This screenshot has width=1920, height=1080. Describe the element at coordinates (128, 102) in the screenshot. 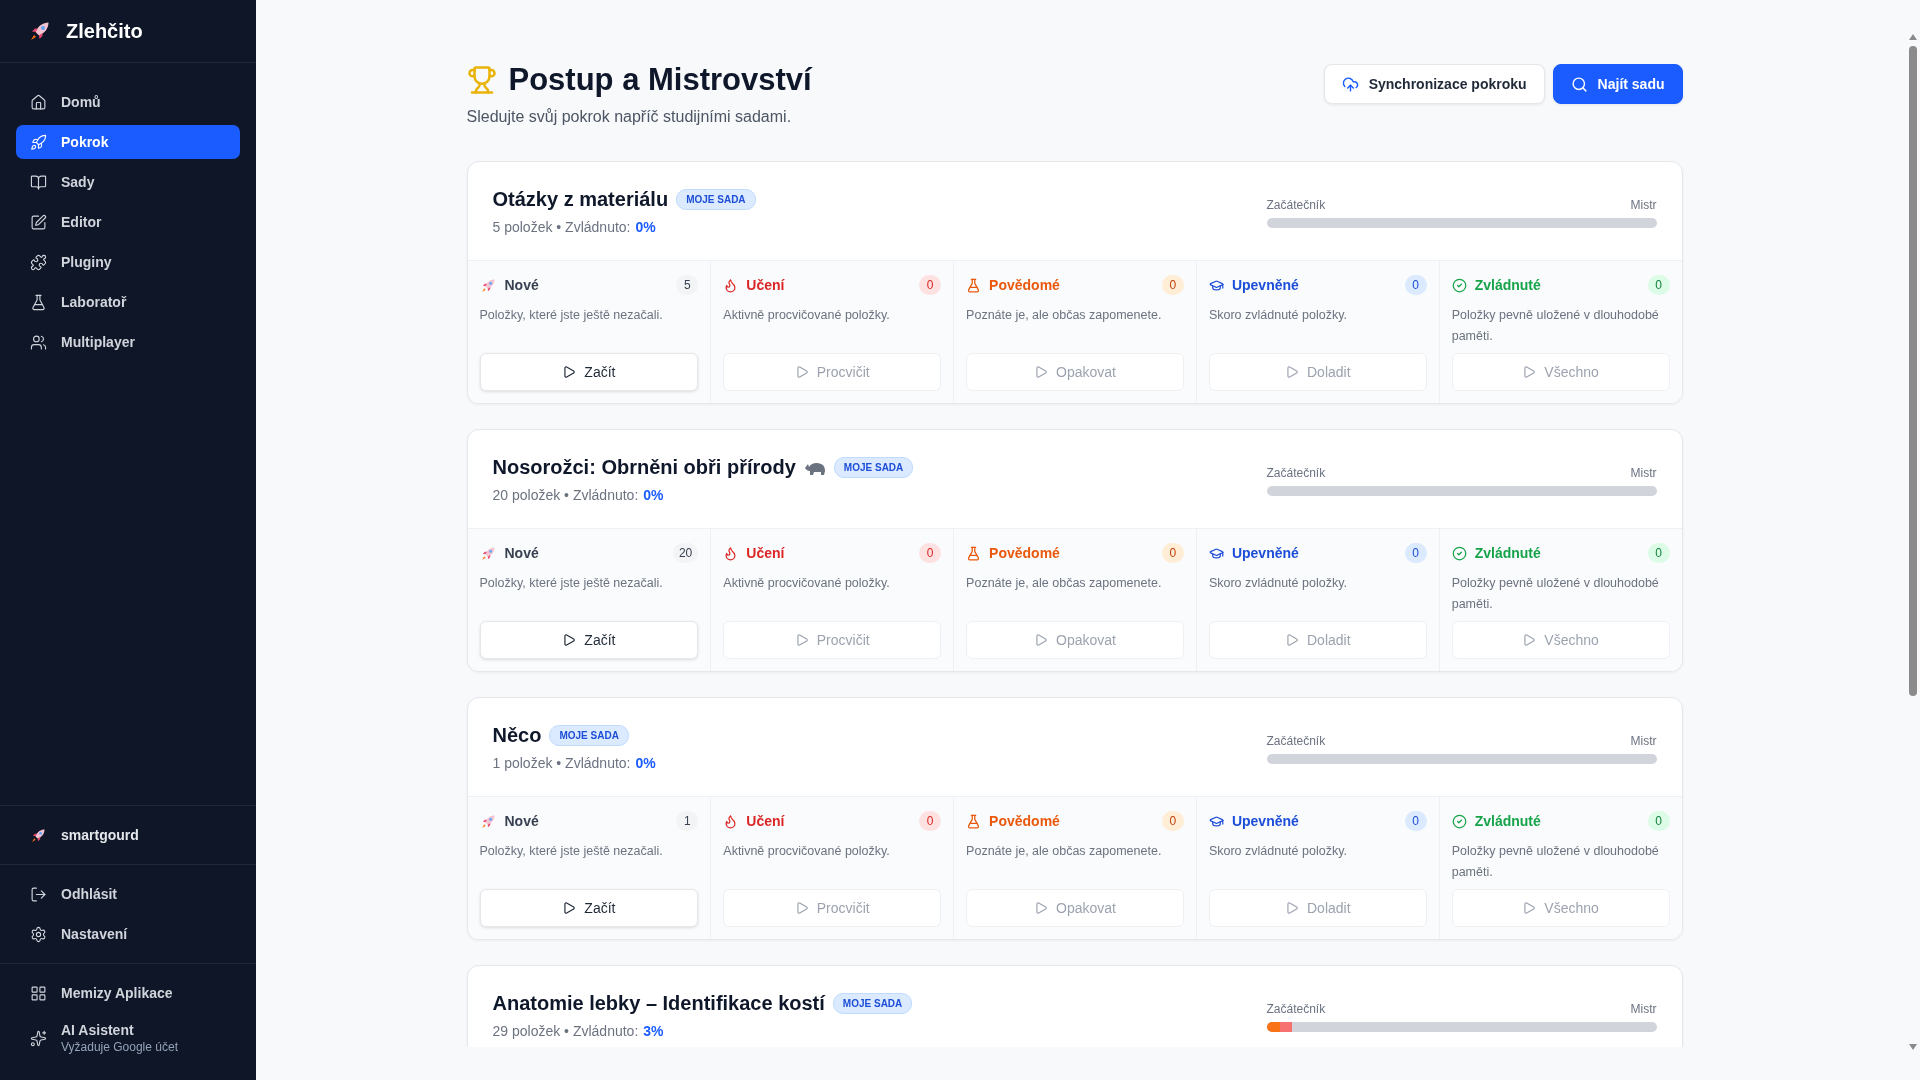

I see `nav-item: Domů` at that location.